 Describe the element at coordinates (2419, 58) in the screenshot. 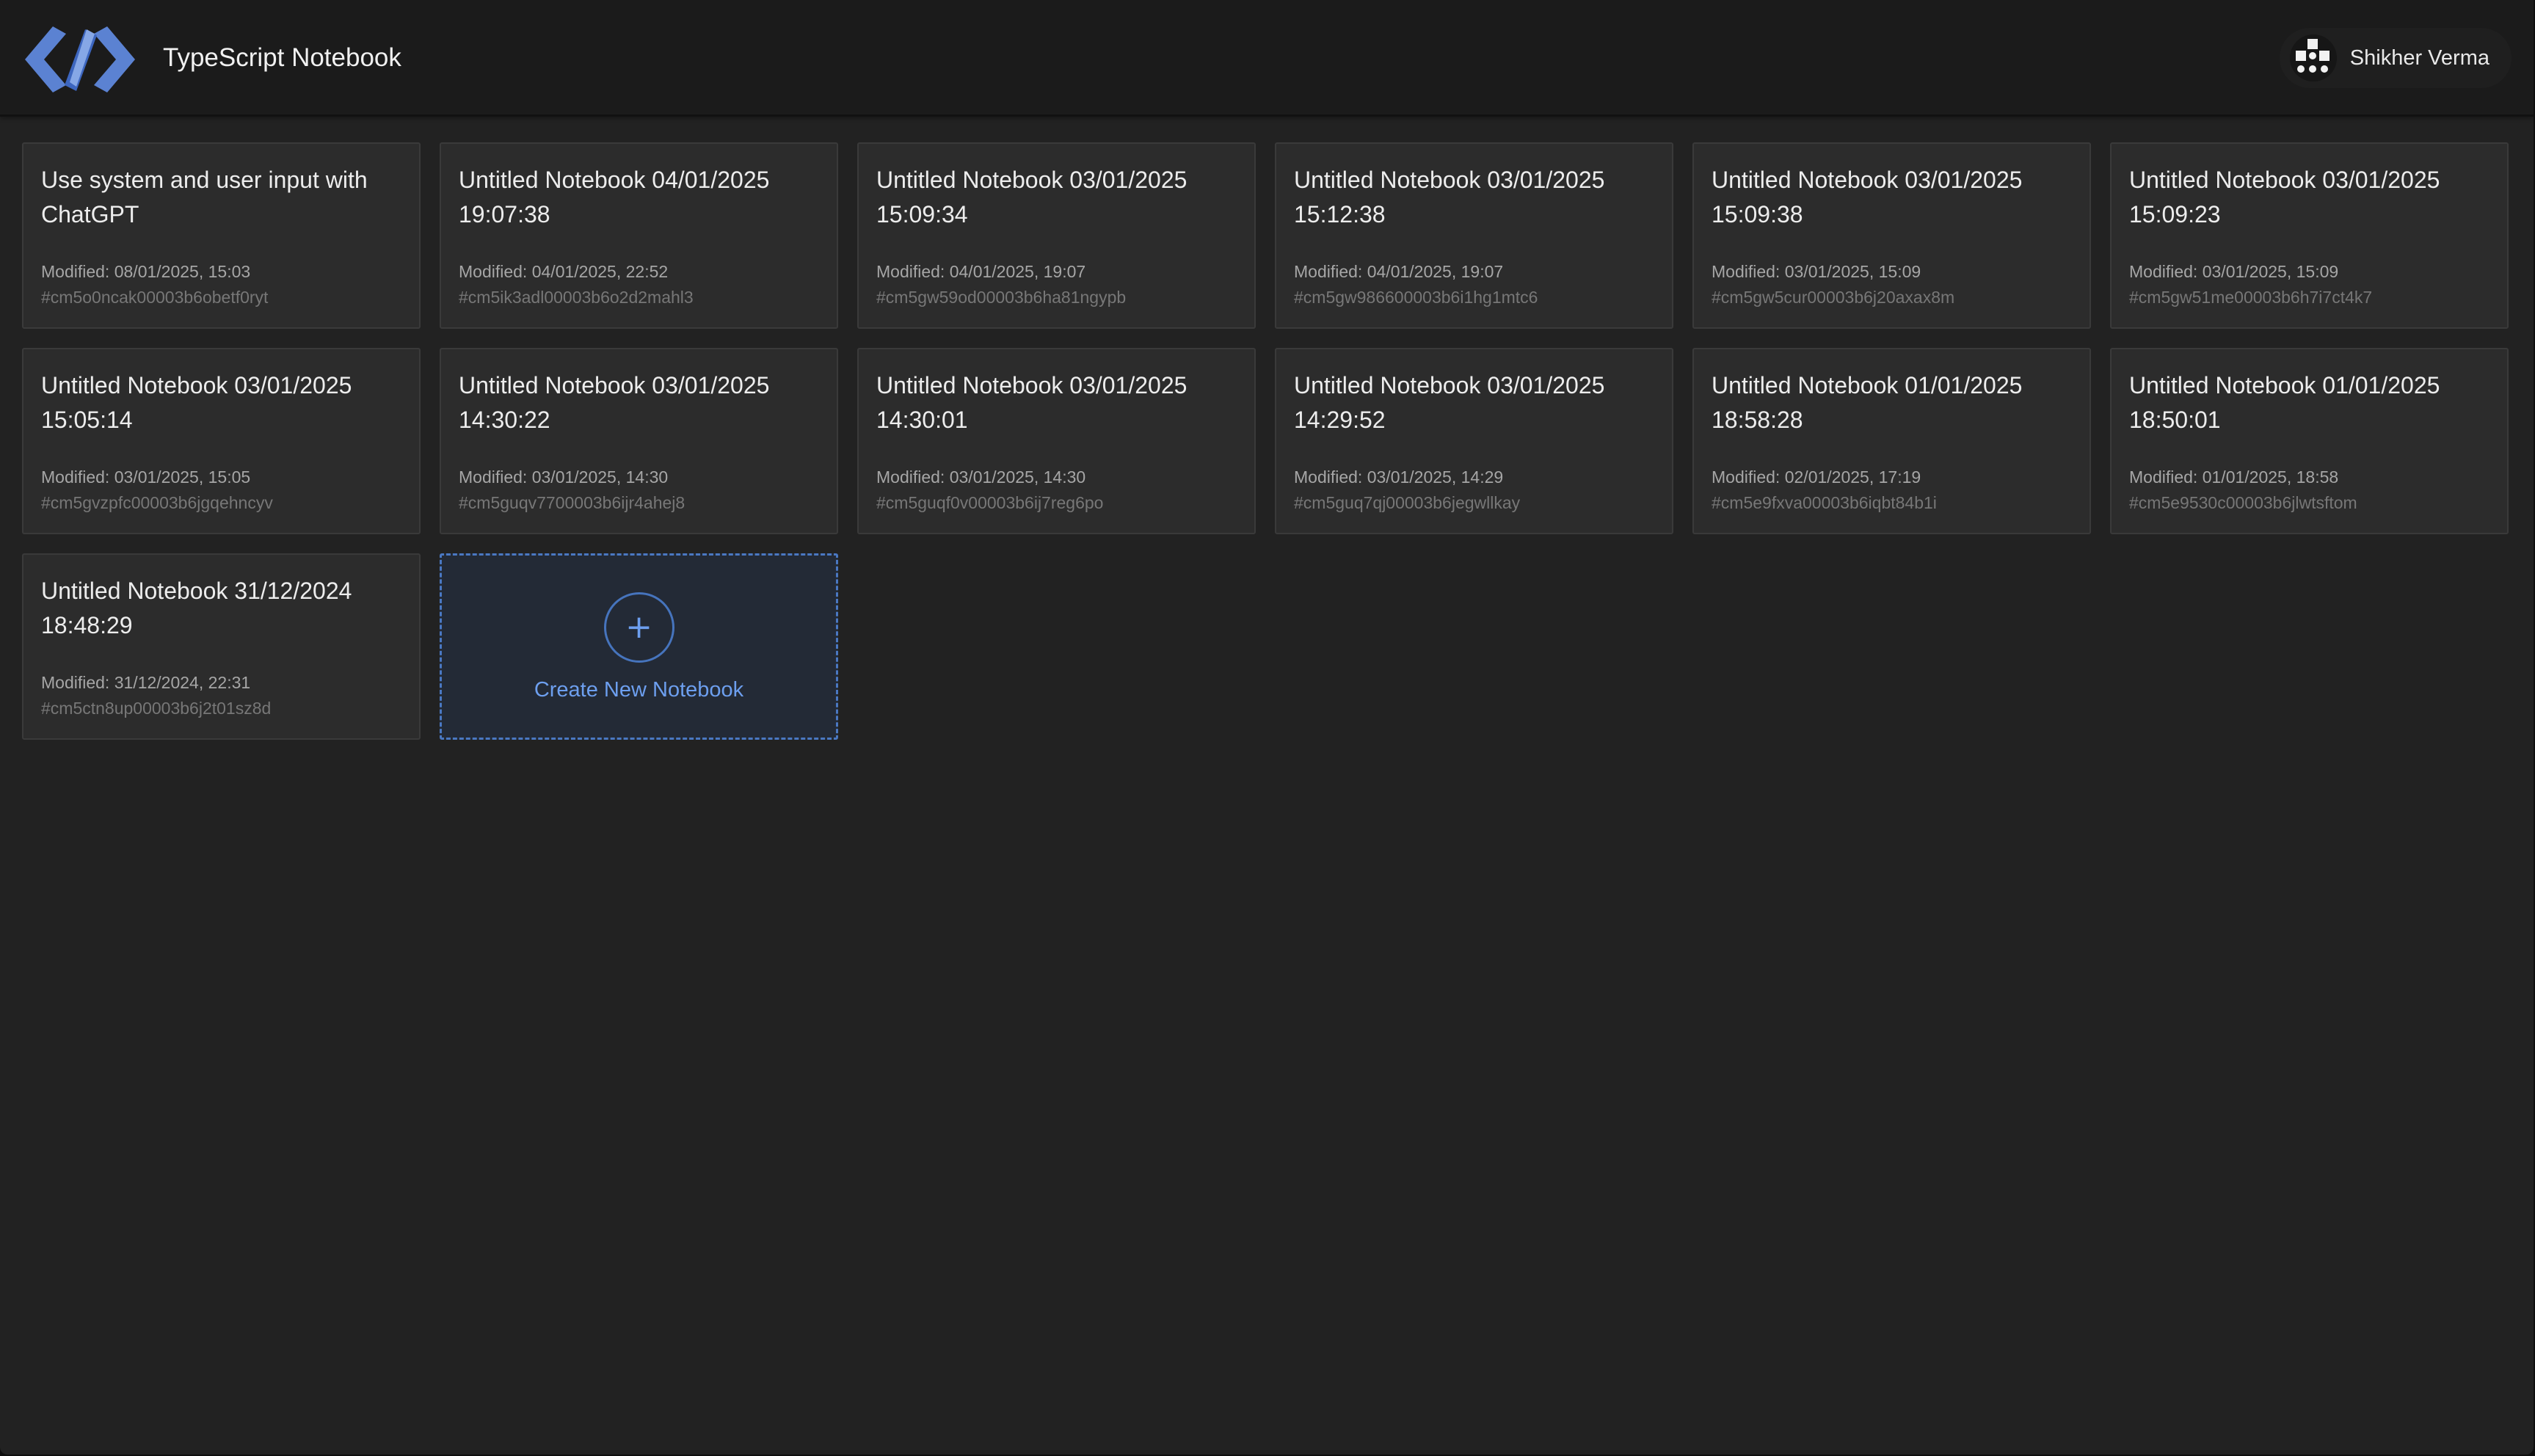

I see `user-name: Shikher Verma` at that location.